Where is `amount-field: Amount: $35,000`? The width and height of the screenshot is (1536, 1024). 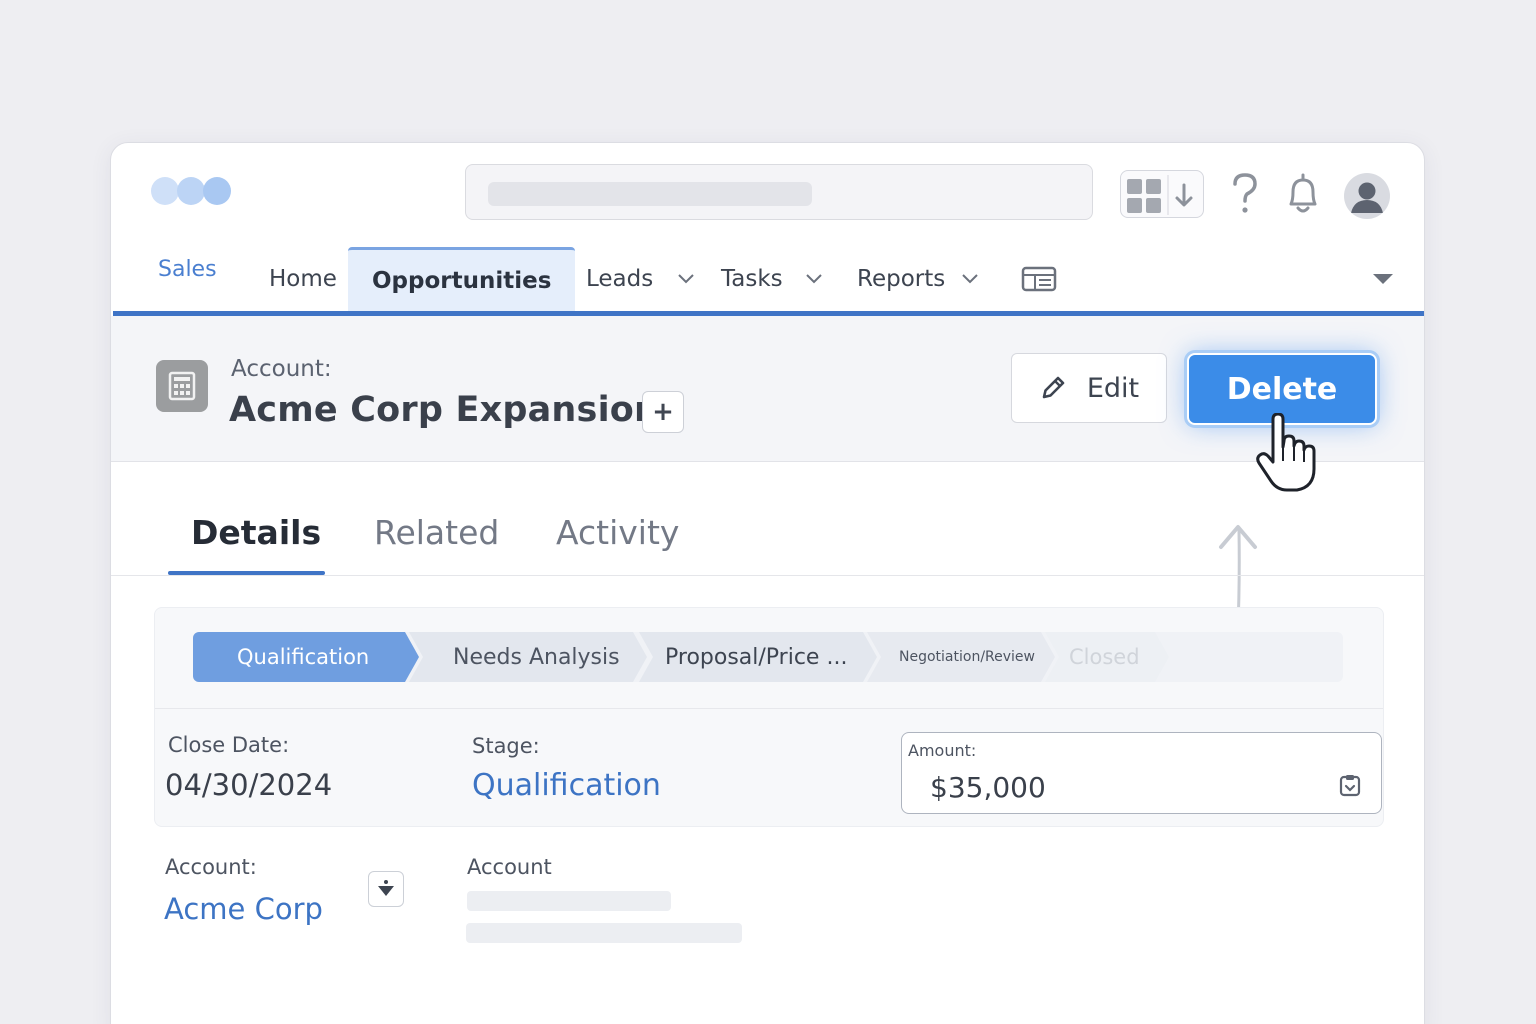 amount-field: Amount: $35,000 is located at coordinates (1141, 773).